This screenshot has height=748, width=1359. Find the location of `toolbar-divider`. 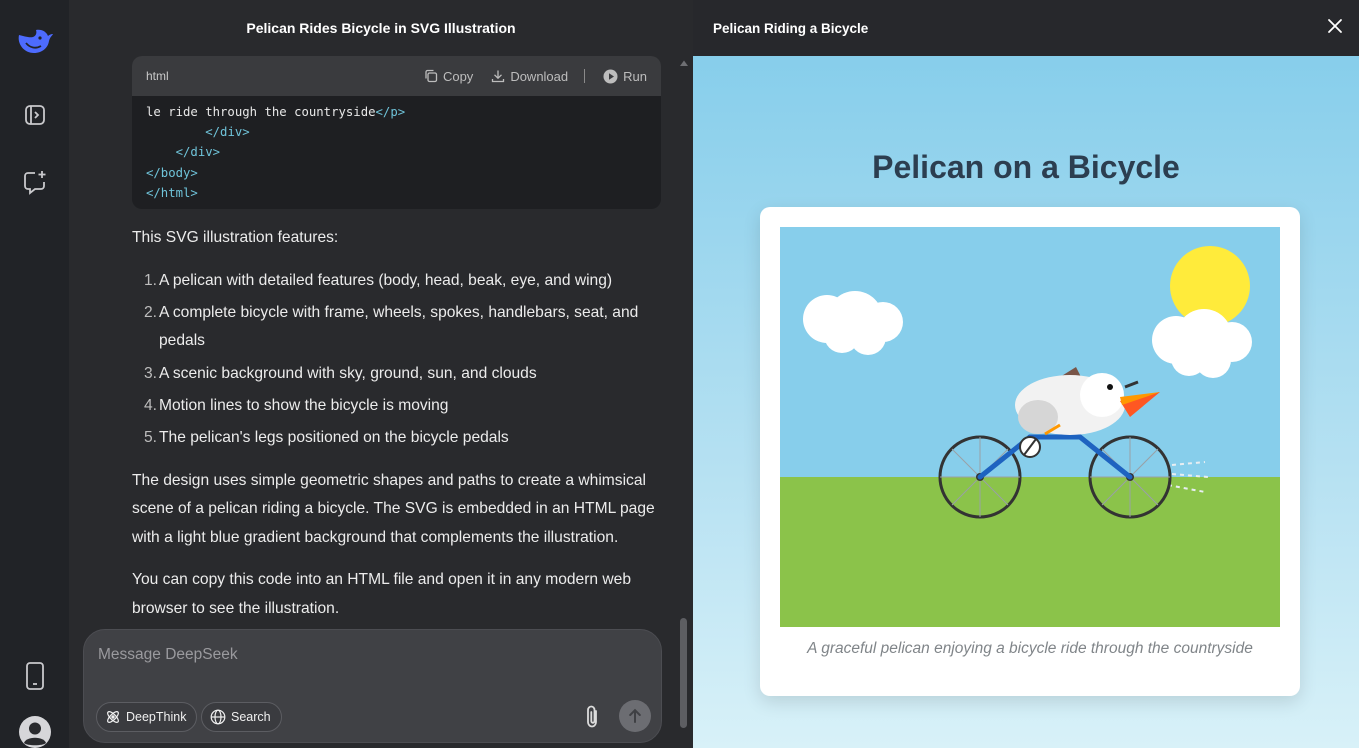

toolbar-divider is located at coordinates (585, 76).